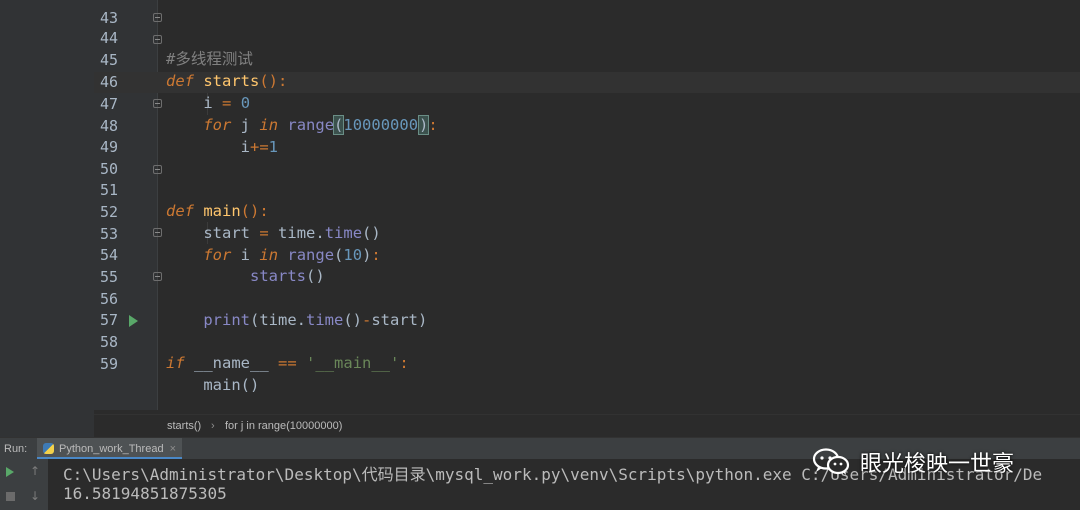  Describe the element at coordinates (587, 425) in the screenshot. I see `breadcrumb: starts() › for j in range(10000000)` at that location.